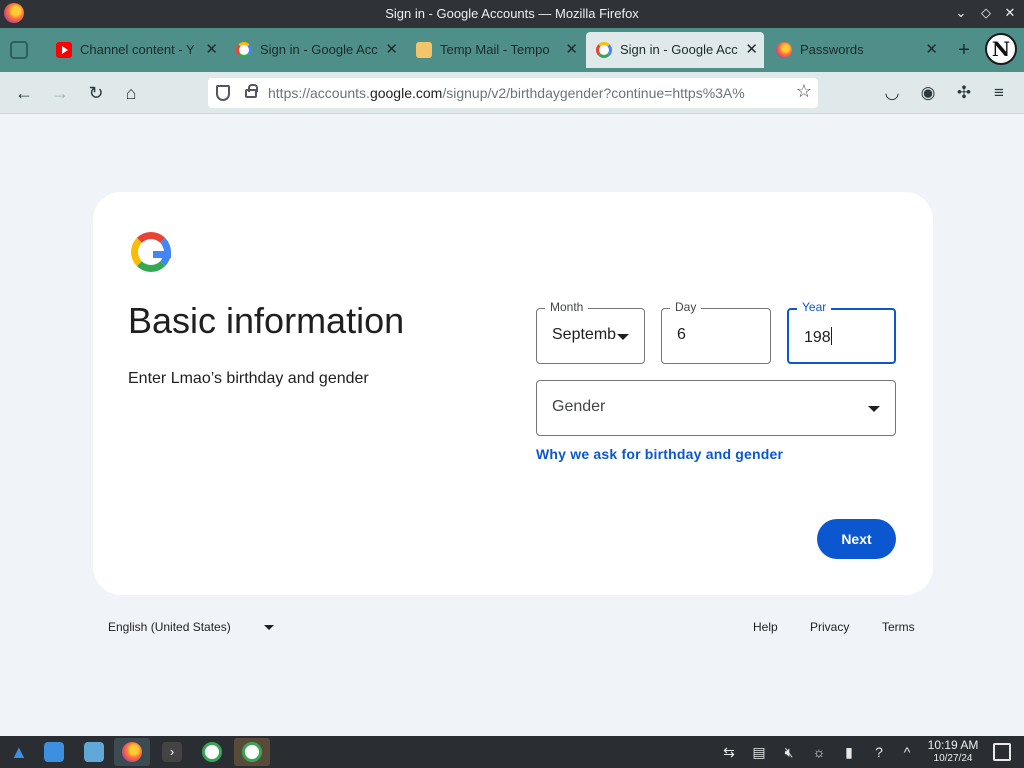 The height and width of the screenshot is (768, 1024). I want to click on year-label: Year, so click(814, 307).